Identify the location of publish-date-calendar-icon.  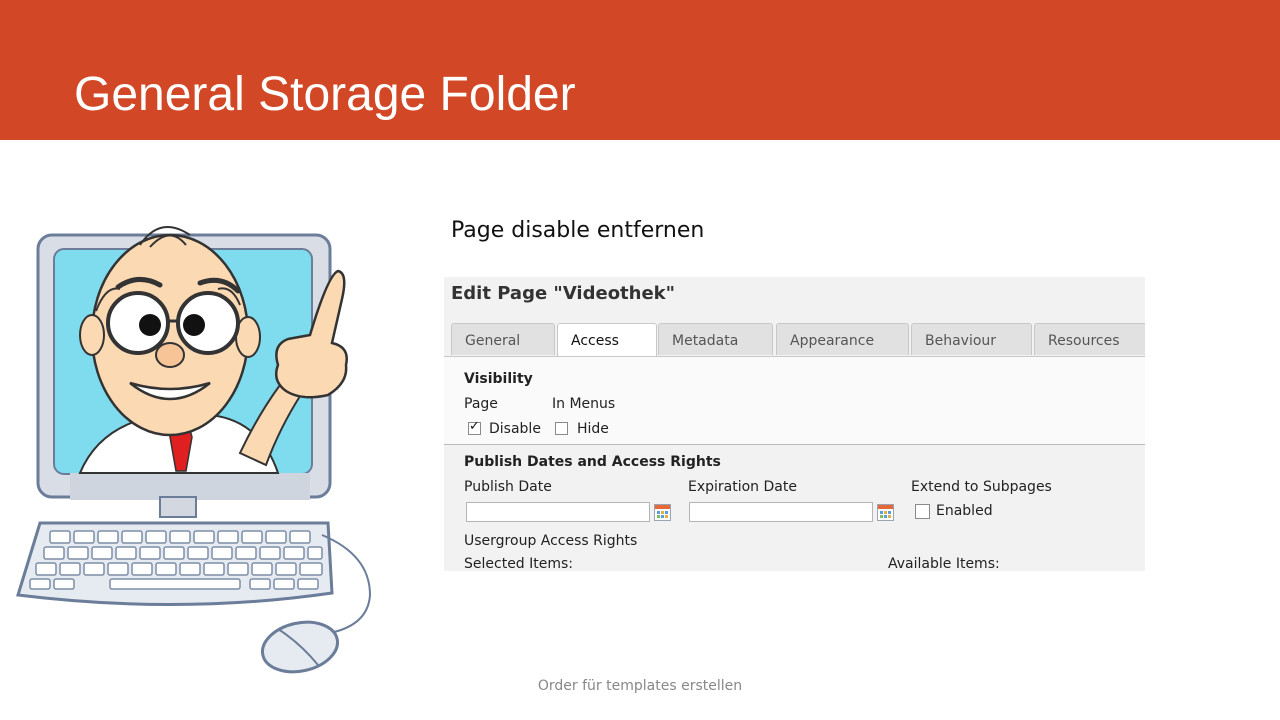
(662, 512).